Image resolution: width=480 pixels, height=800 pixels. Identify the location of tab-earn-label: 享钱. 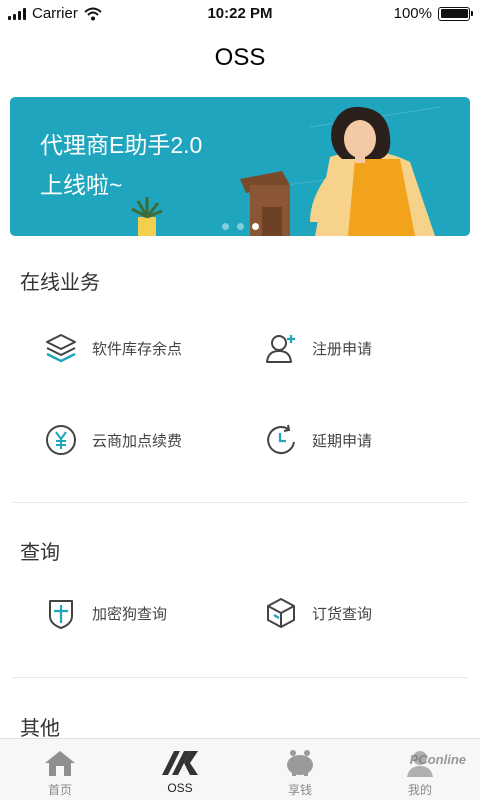
(299, 790).